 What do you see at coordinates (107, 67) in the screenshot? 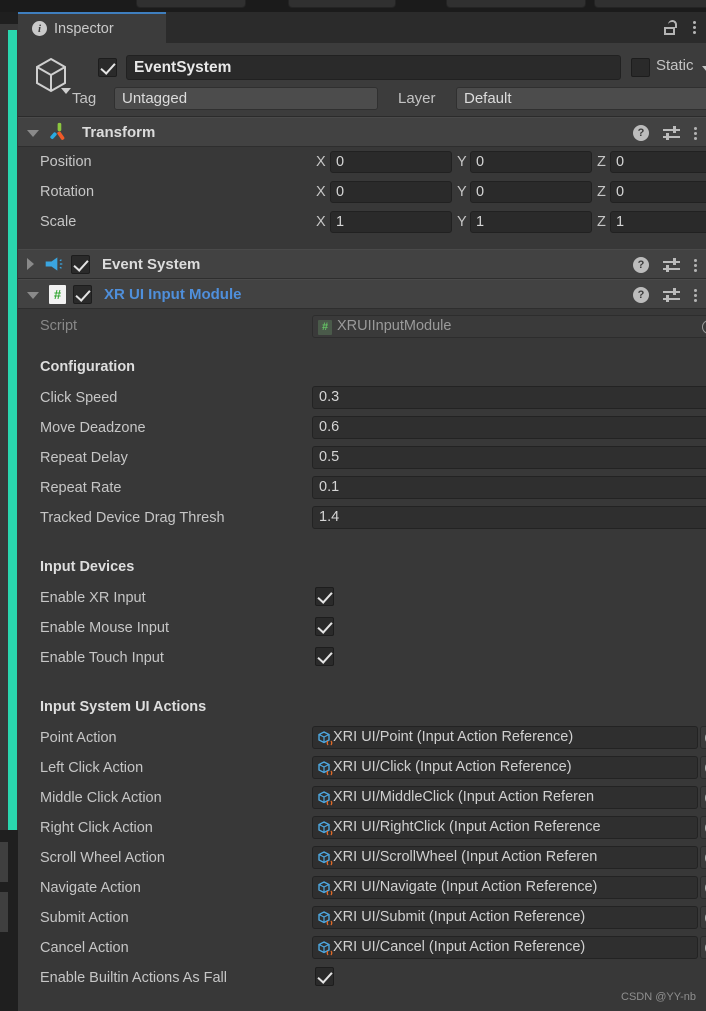
I see `gameobject-enabled-checkbox` at bounding box center [107, 67].